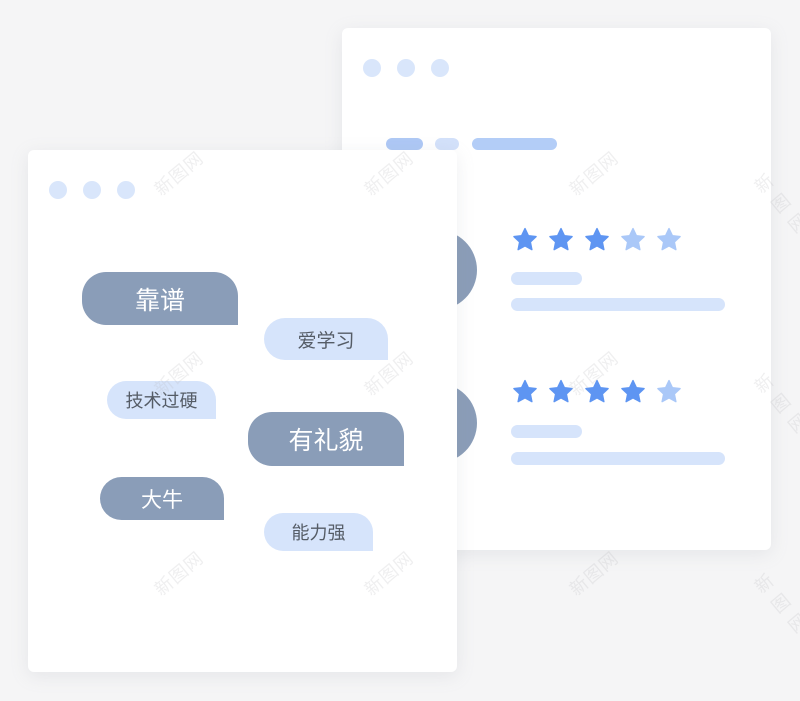 Image resolution: width=800 pixels, height=701 pixels. I want to click on tag-bubble: 技术过硬, so click(161, 400).